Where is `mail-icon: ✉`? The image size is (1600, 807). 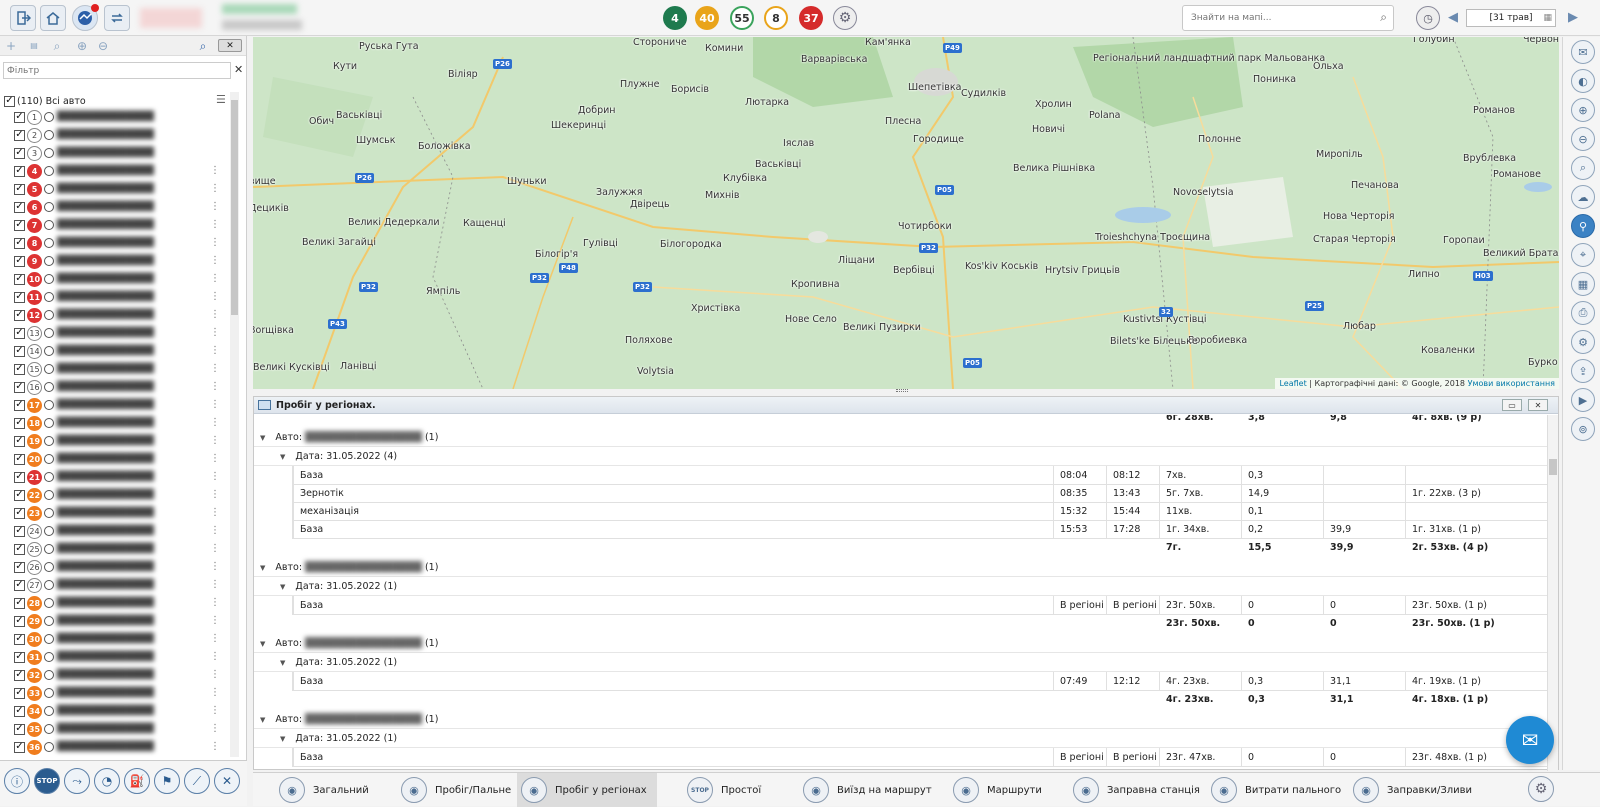
mail-icon: ✉ is located at coordinates (1583, 52).